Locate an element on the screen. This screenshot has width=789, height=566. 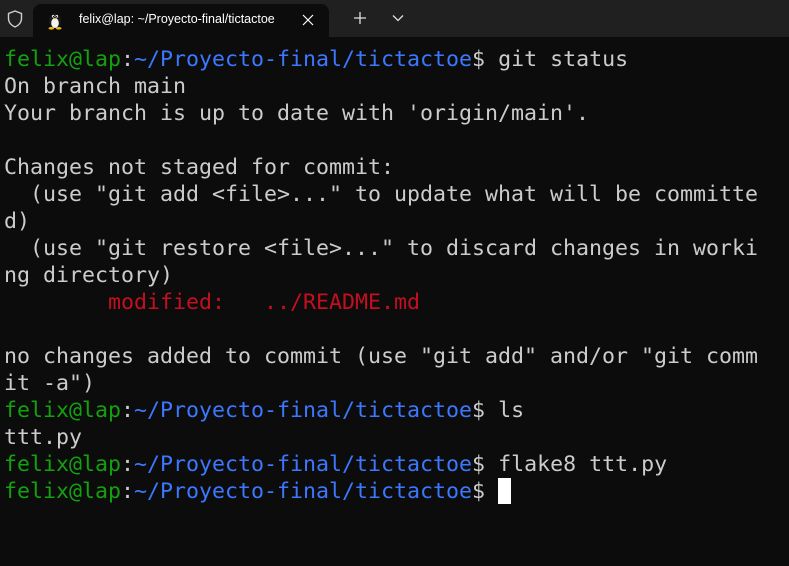
linux-tux-icon is located at coordinates (55, 20).